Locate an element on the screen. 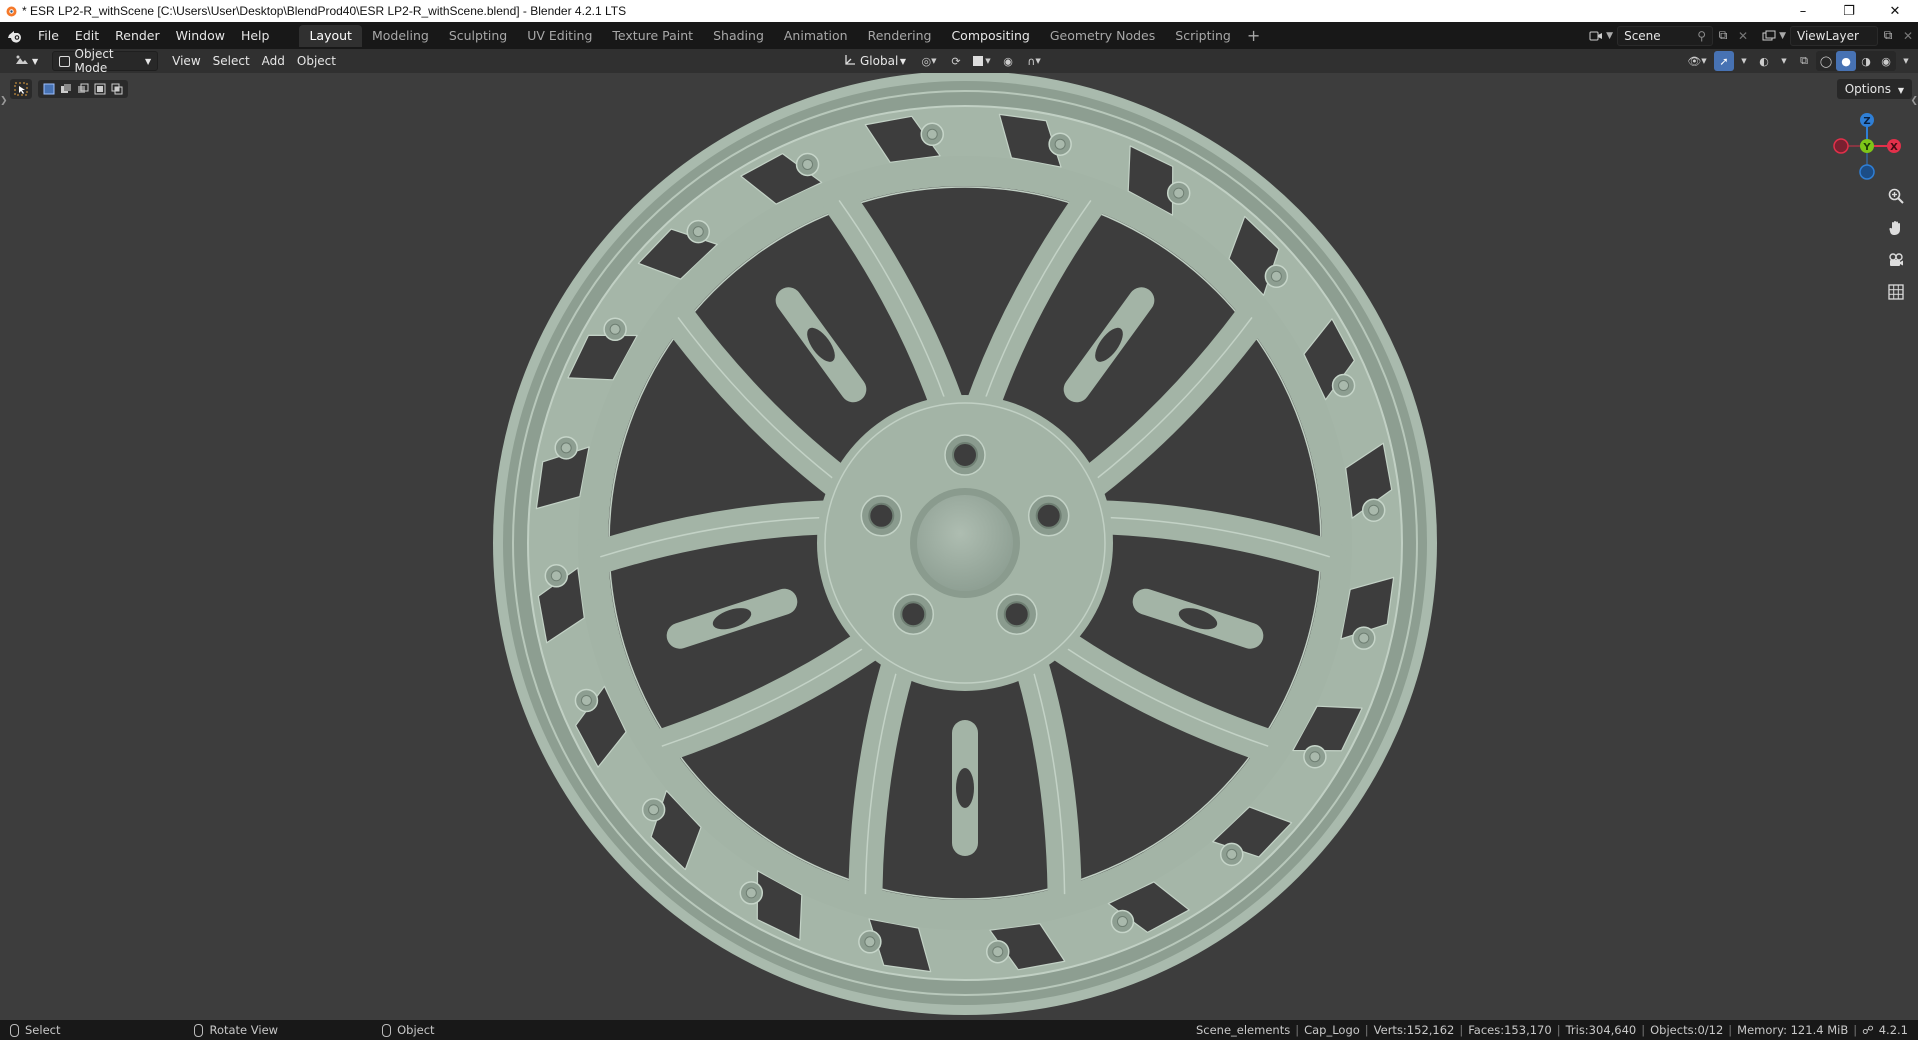 This screenshot has width=1918, height=1040. viewport-display-controls: 👁 ▼ ➚ ▼ ◐ ▼ ⧉ ◯ ● ◑ ◉ ▼ is located at coordinates (1798, 61).